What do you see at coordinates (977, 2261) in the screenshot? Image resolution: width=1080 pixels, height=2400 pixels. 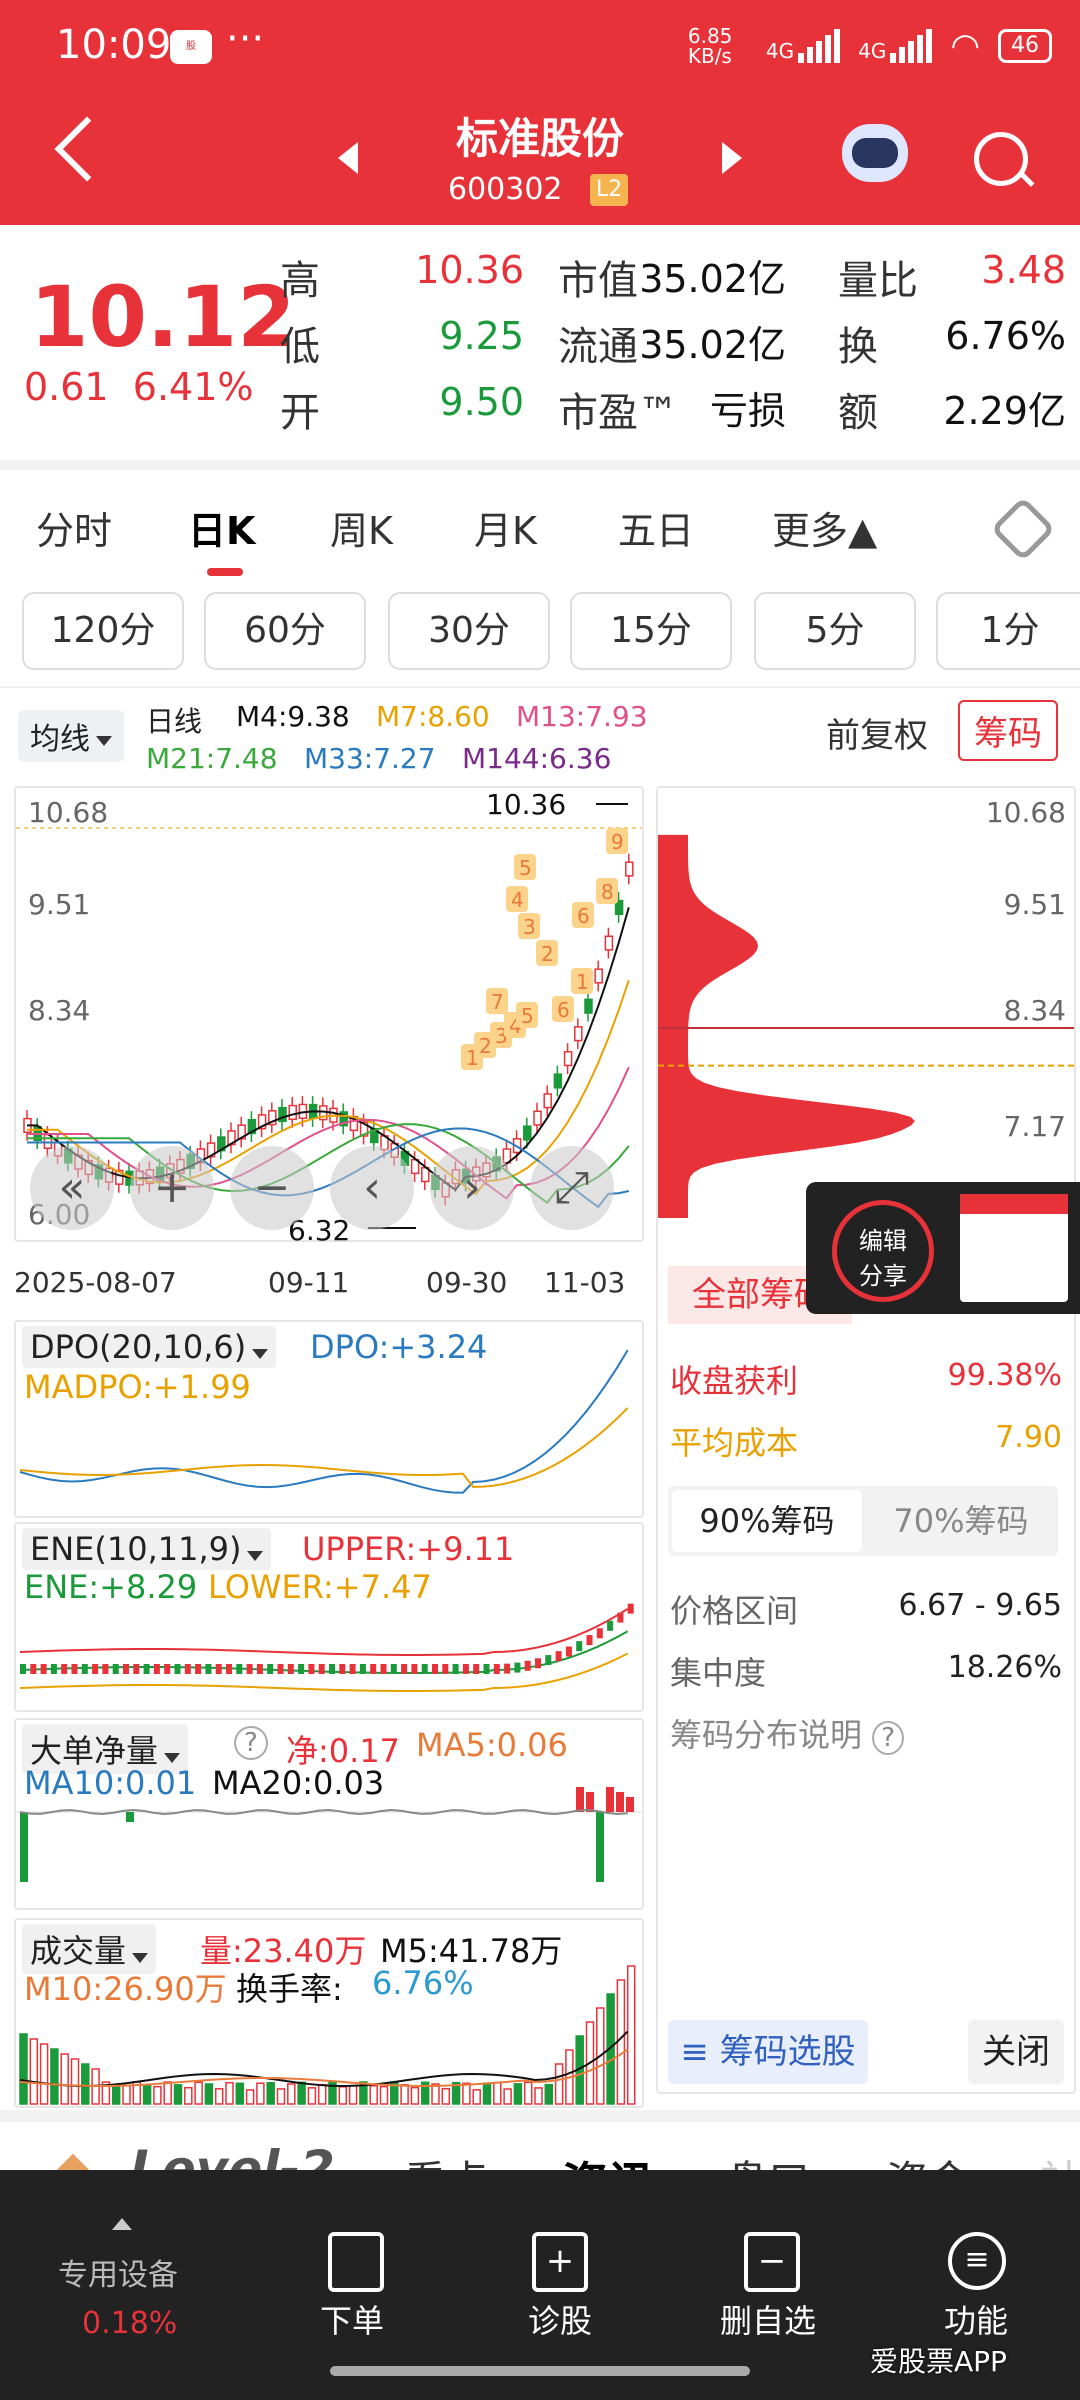 I see `function-icon: ≡` at bounding box center [977, 2261].